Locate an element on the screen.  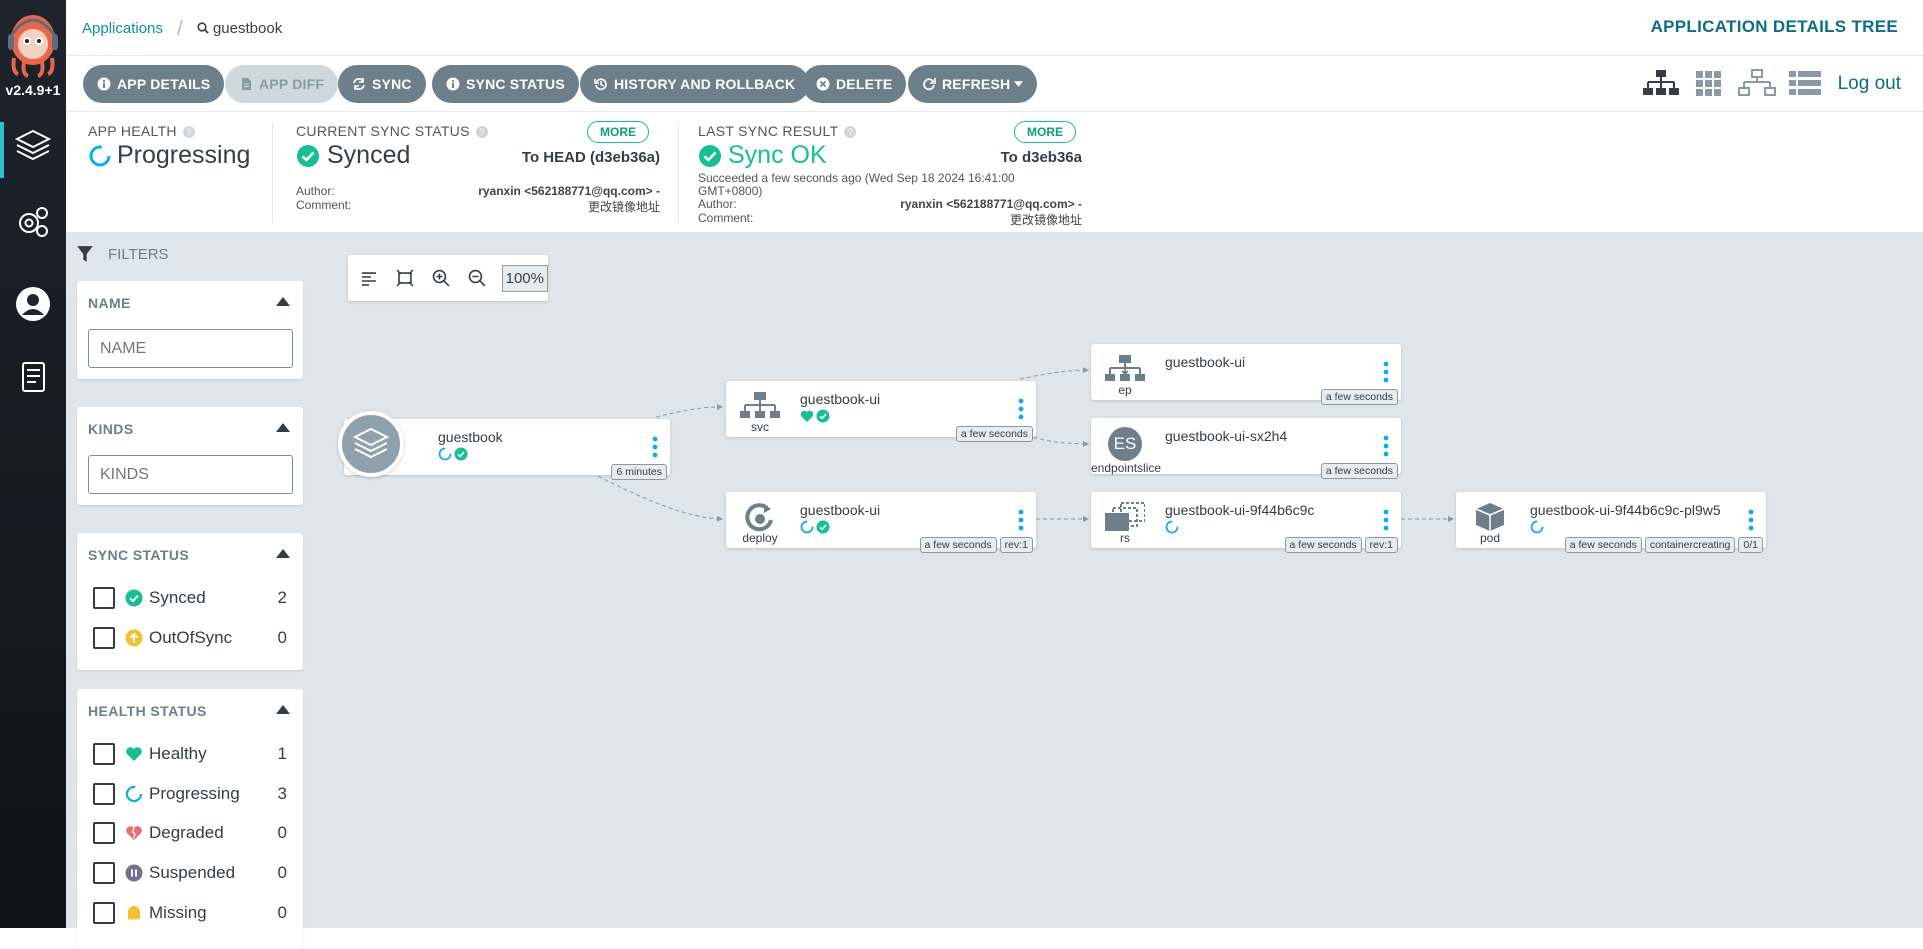
tree-view-icon is located at coordinates (1661, 84).